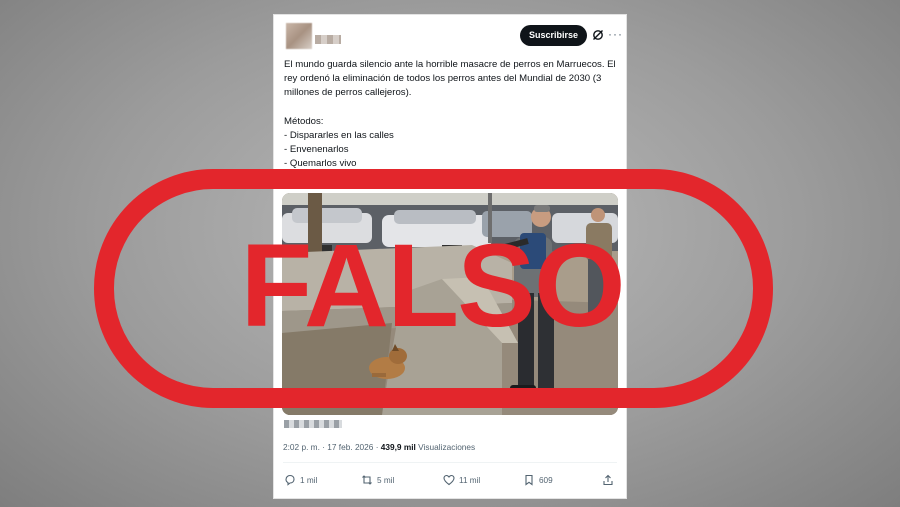 This screenshot has width=900, height=507. I want to click on reply-button: 1 mil, so click(300, 480).